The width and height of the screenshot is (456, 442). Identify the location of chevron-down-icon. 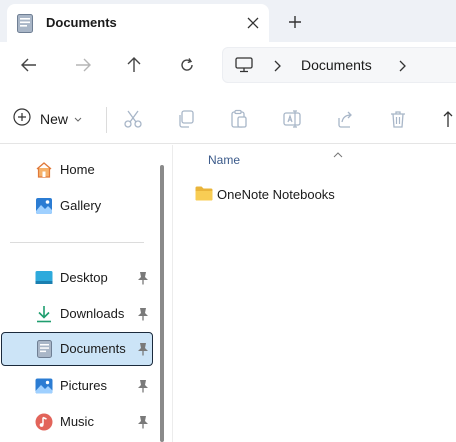
(78, 119).